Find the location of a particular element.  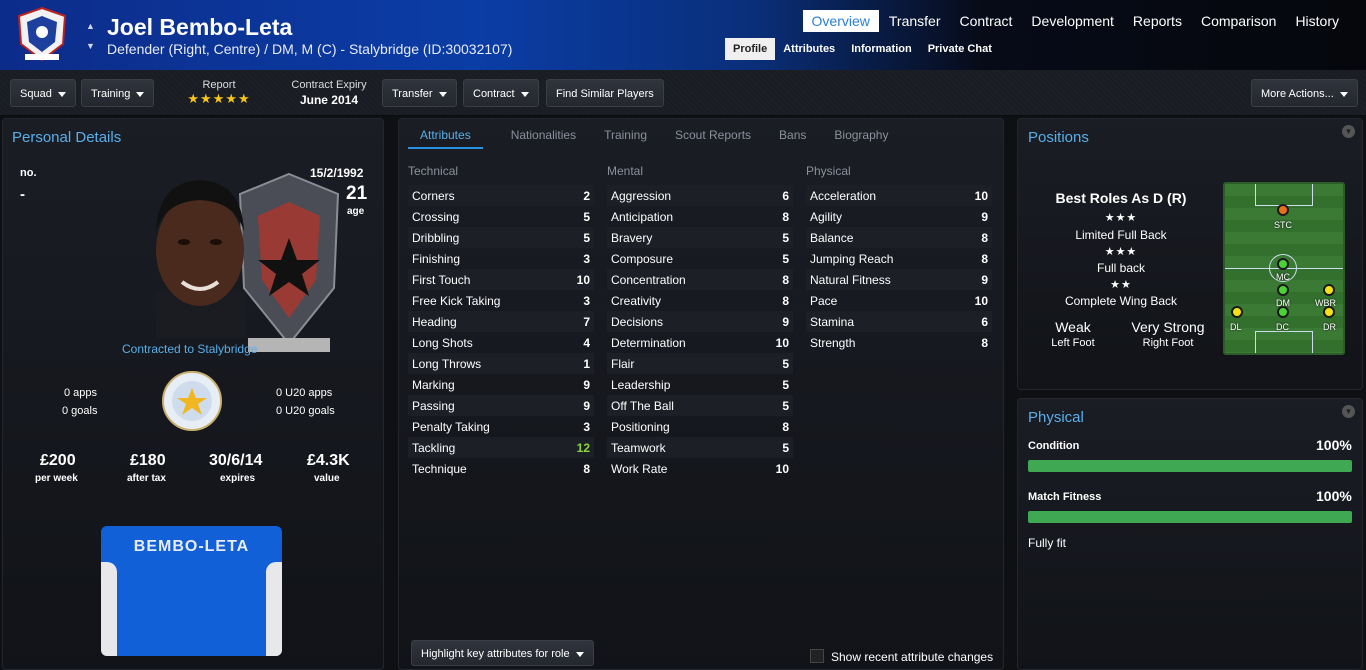

mental-attribute-value: 5 is located at coordinates (785, 363).